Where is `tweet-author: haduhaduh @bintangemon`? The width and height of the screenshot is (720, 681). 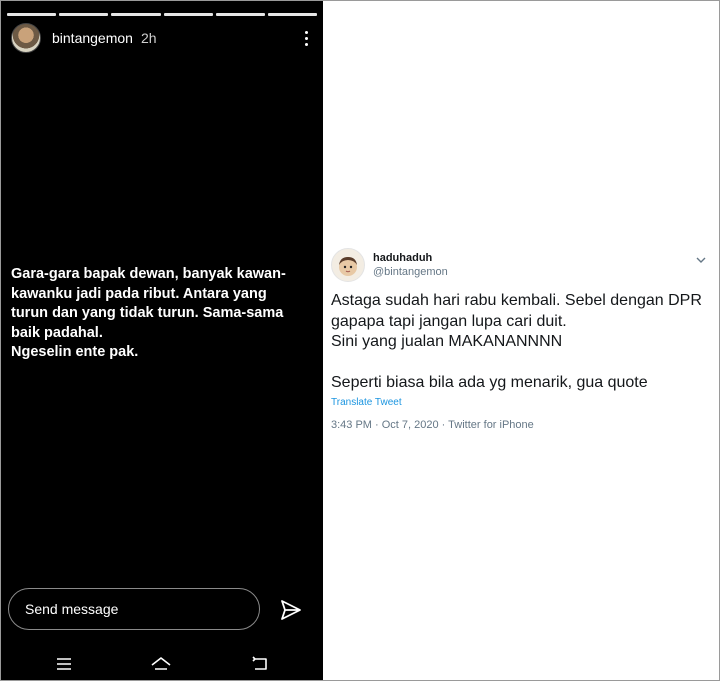
tweet-author: haduhaduh @bintangemon is located at coordinates (410, 265).